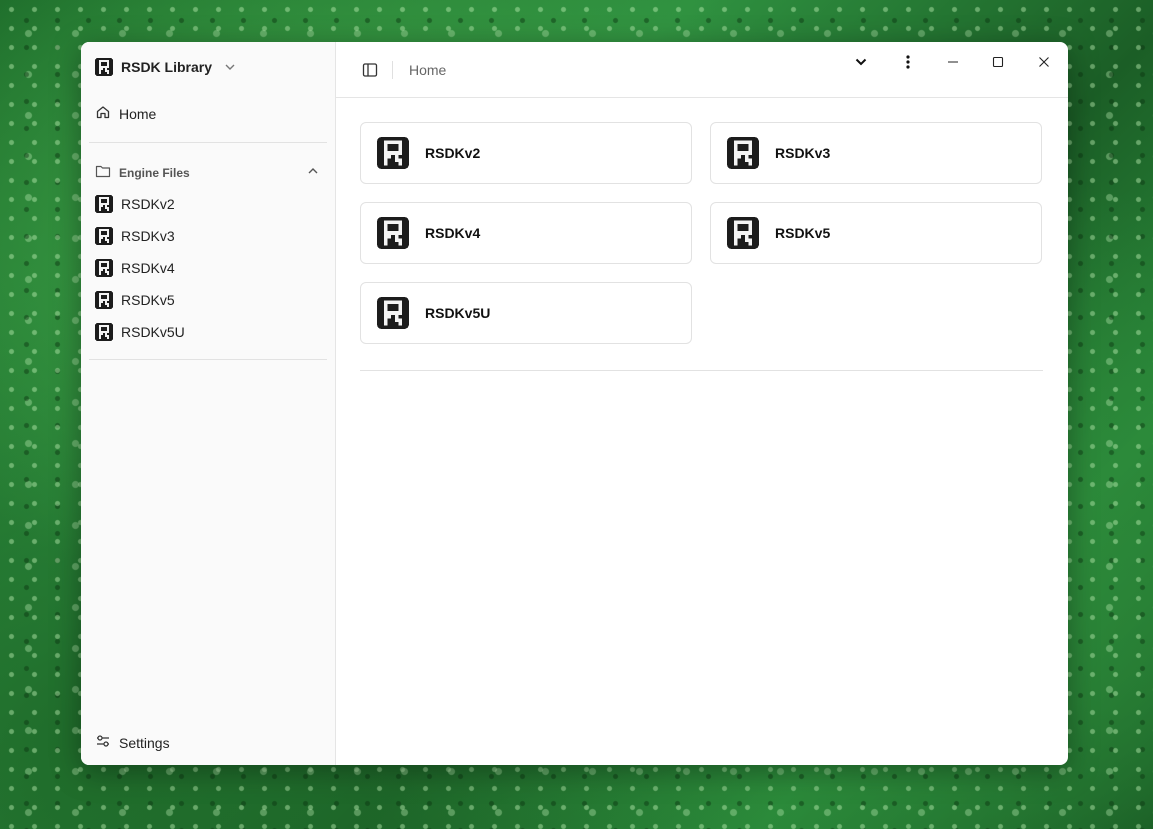 This screenshot has height=829, width=1153. What do you see at coordinates (453, 233) in the screenshot?
I see `card-label: RSDKv4` at bounding box center [453, 233].